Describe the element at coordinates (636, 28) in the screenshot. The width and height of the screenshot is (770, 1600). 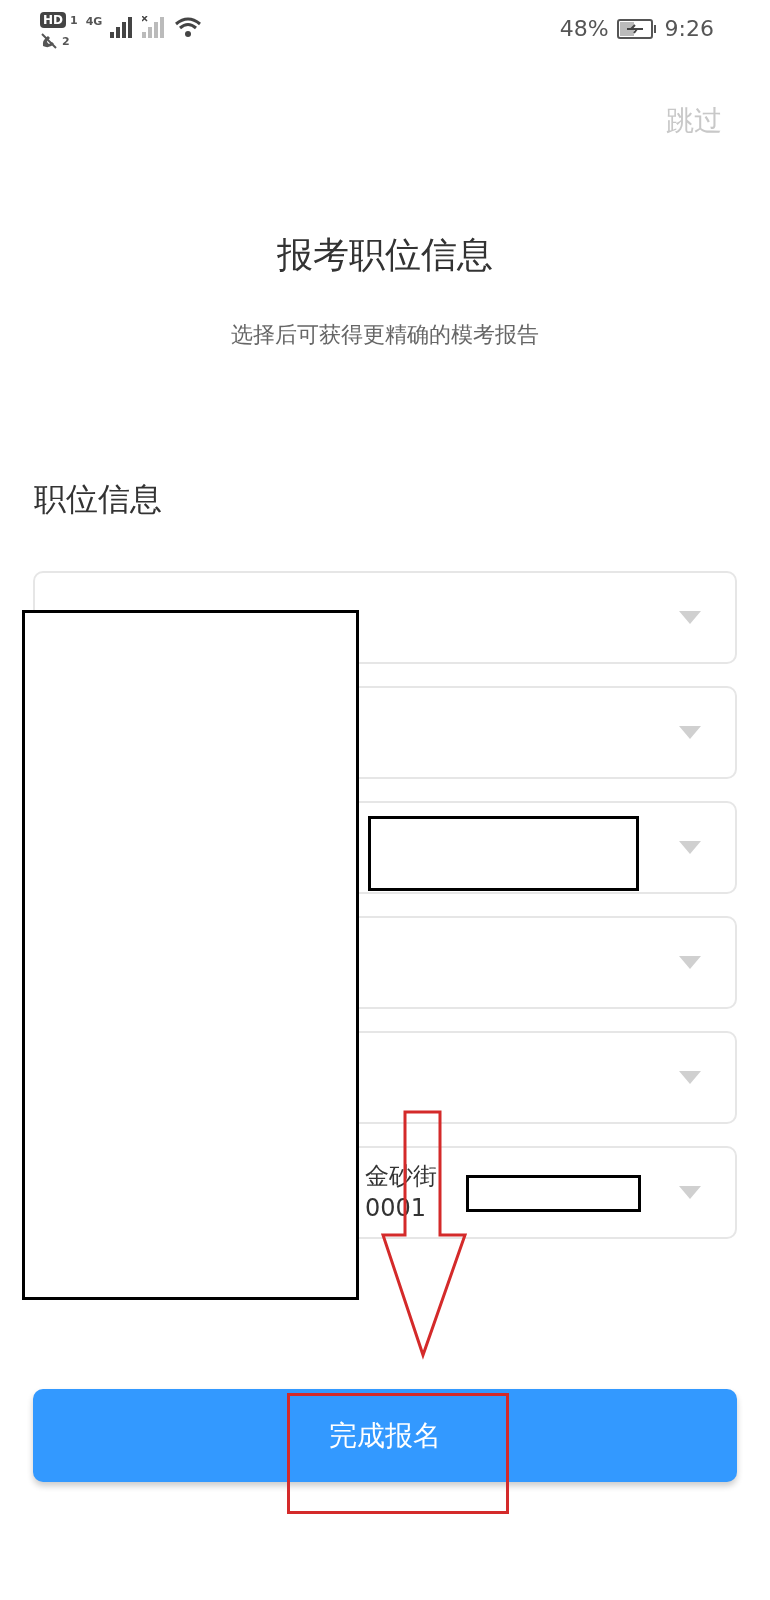
I see `battery-icon` at that location.